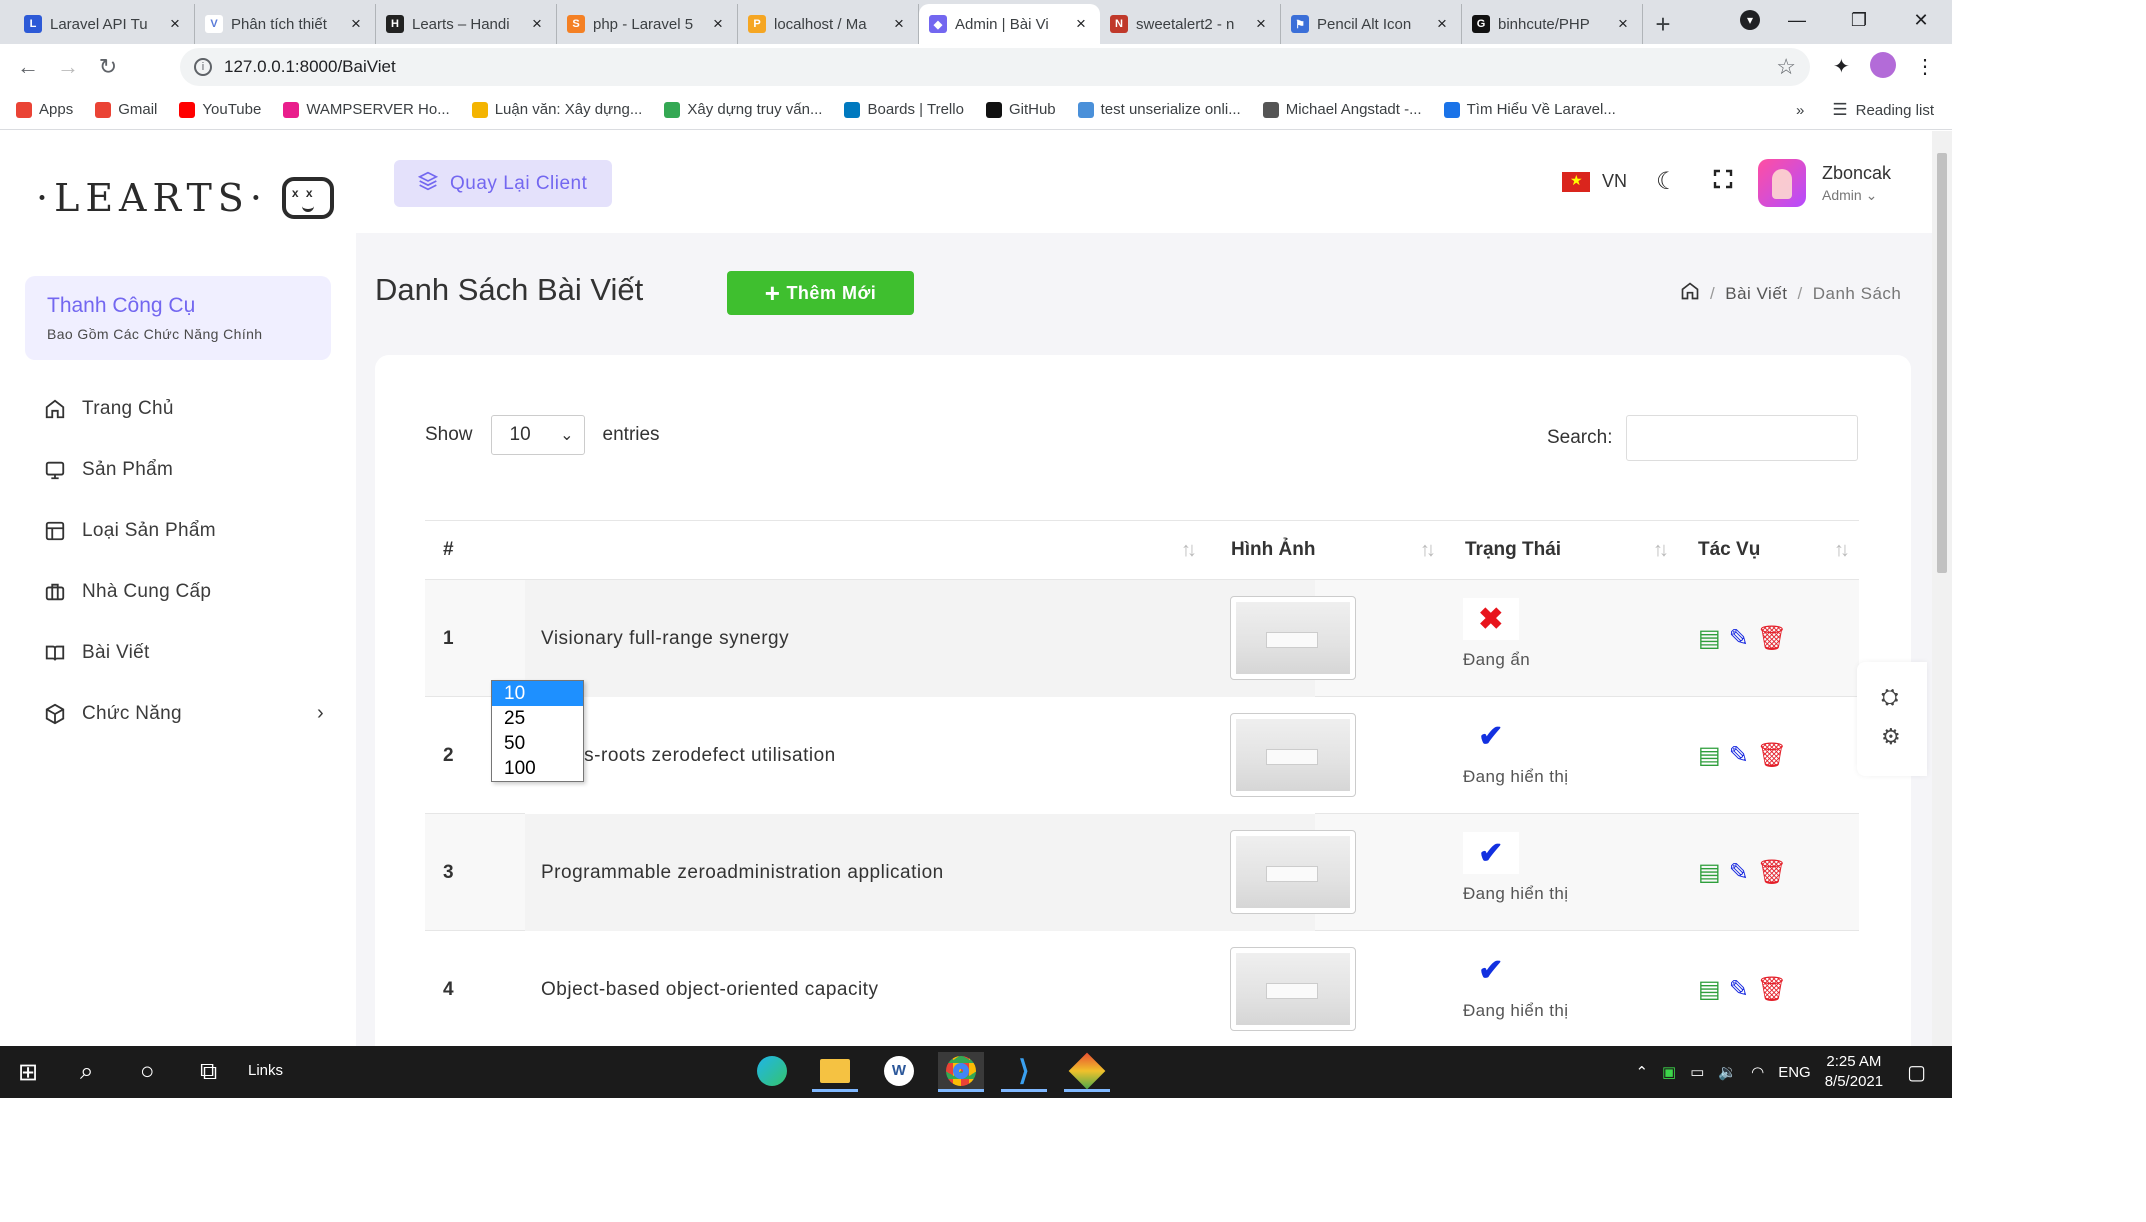 The width and height of the screenshot is (2146, 1222). I want to click on bookmark-star-icon: ☆, so click(1786, 67).